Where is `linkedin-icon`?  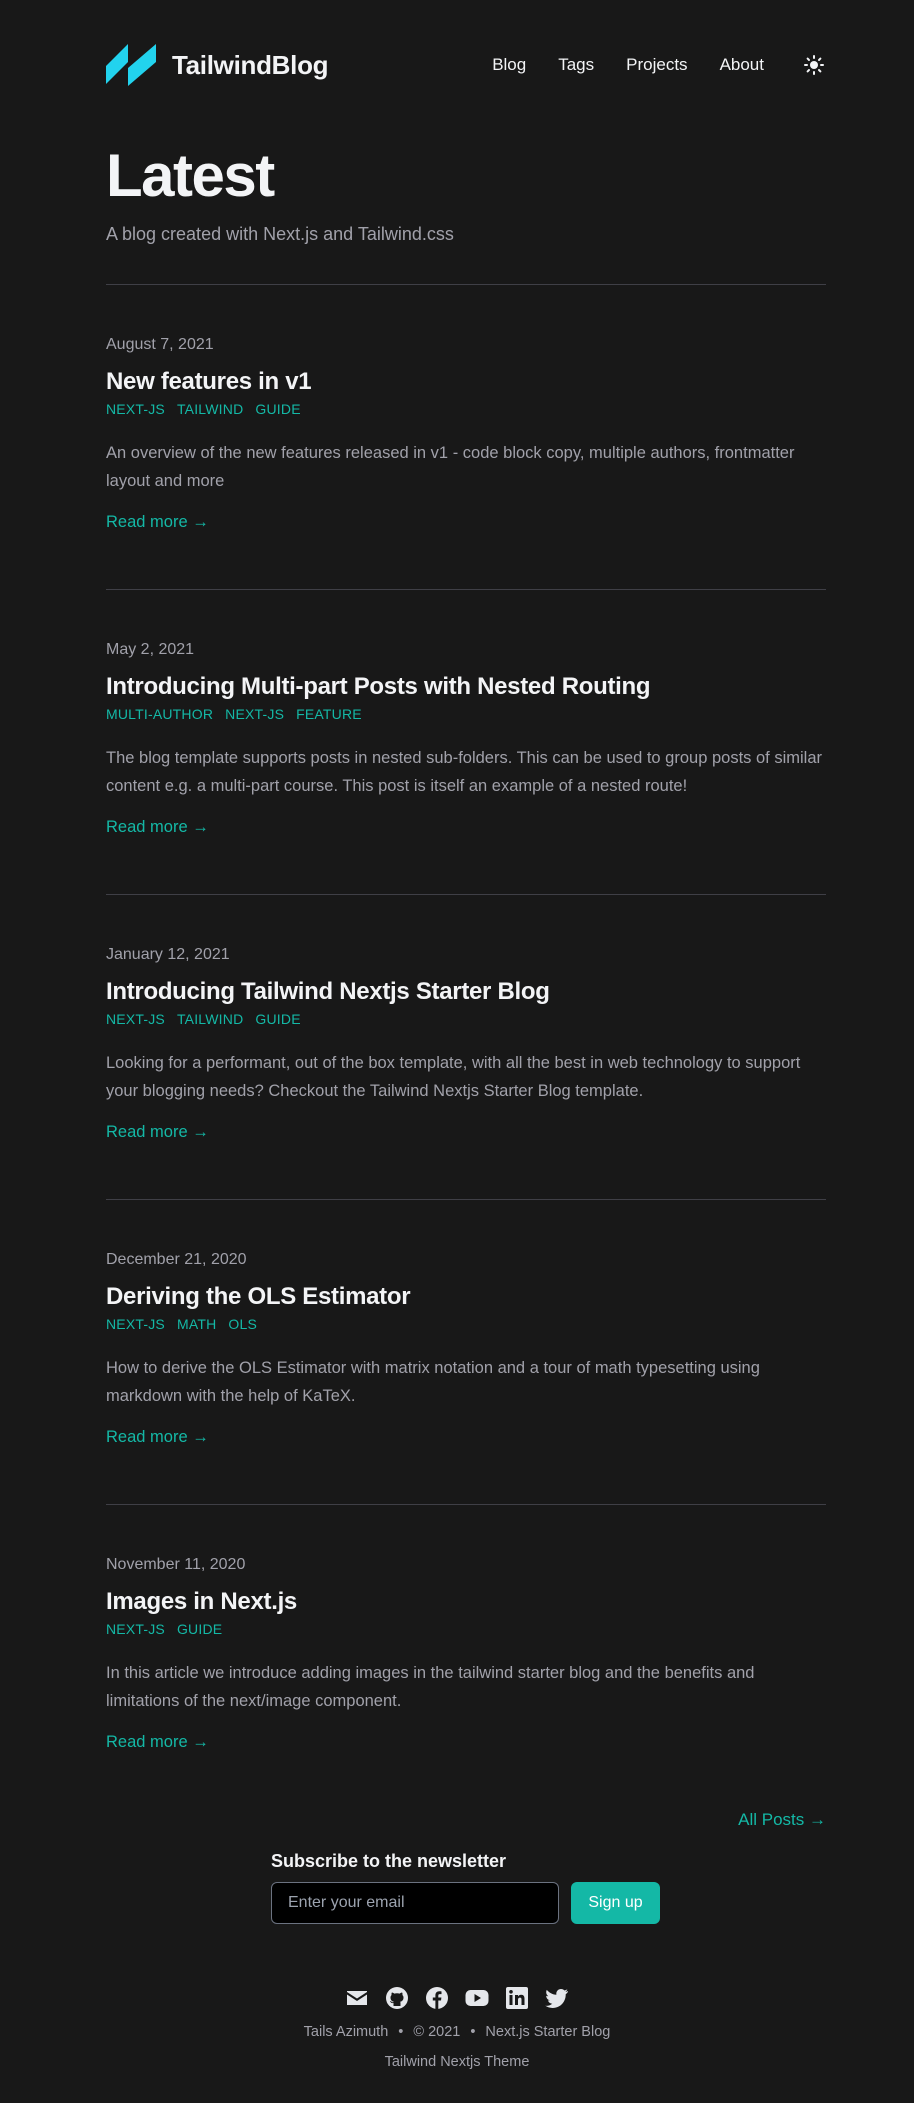 linkedin-icon is located at coordinates (517, 1998).